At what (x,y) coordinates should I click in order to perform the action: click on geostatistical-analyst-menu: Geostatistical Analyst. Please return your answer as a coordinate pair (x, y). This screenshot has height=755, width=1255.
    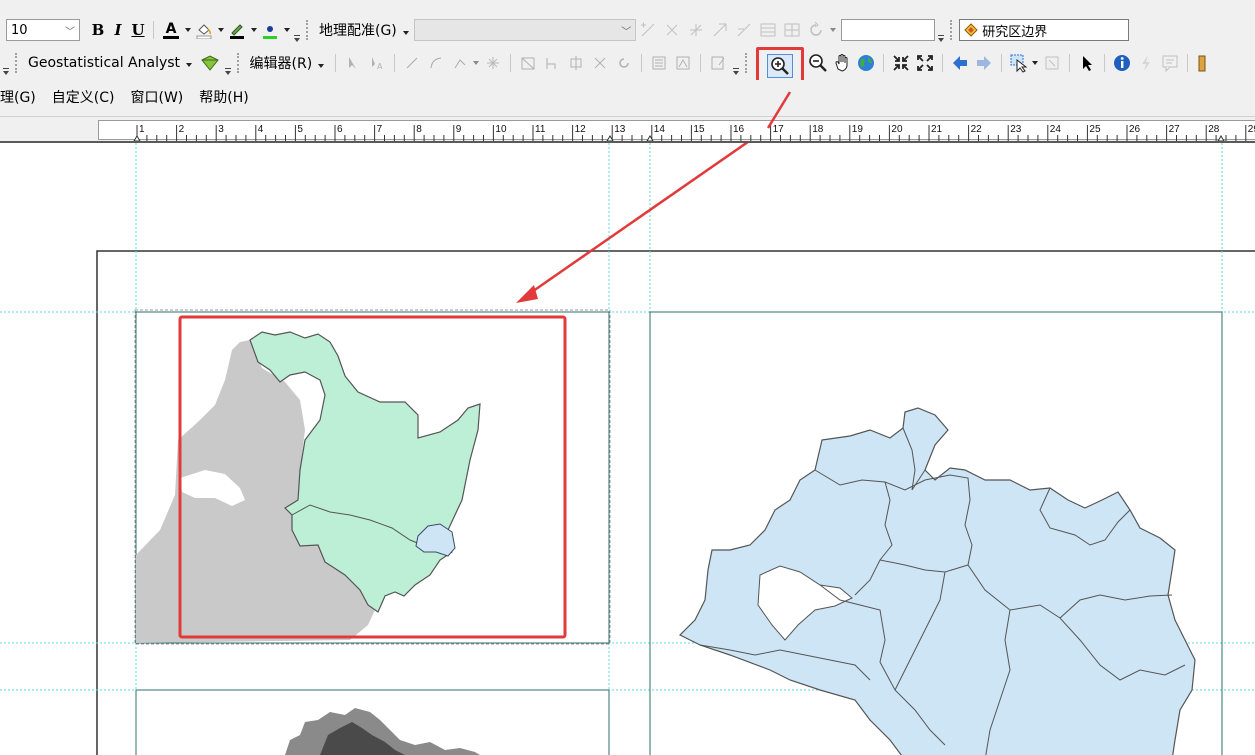
    Looking at the image, I should click on (111, 63).